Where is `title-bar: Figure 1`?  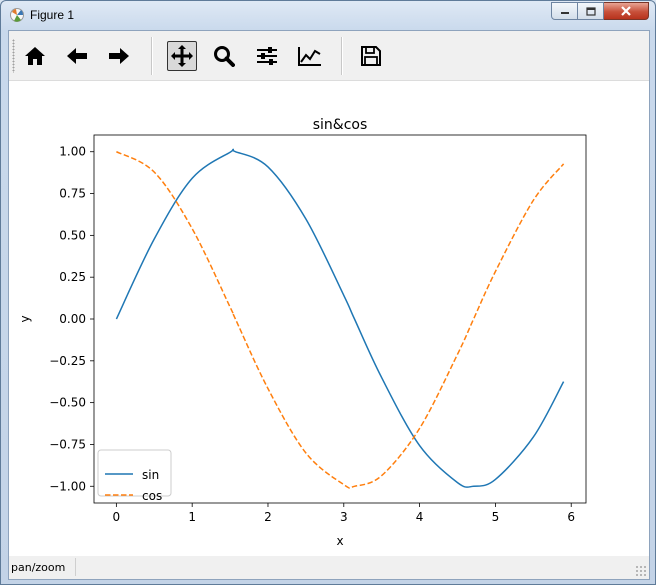
title-bar: Figure 1 is located at coordinates (328, 15).